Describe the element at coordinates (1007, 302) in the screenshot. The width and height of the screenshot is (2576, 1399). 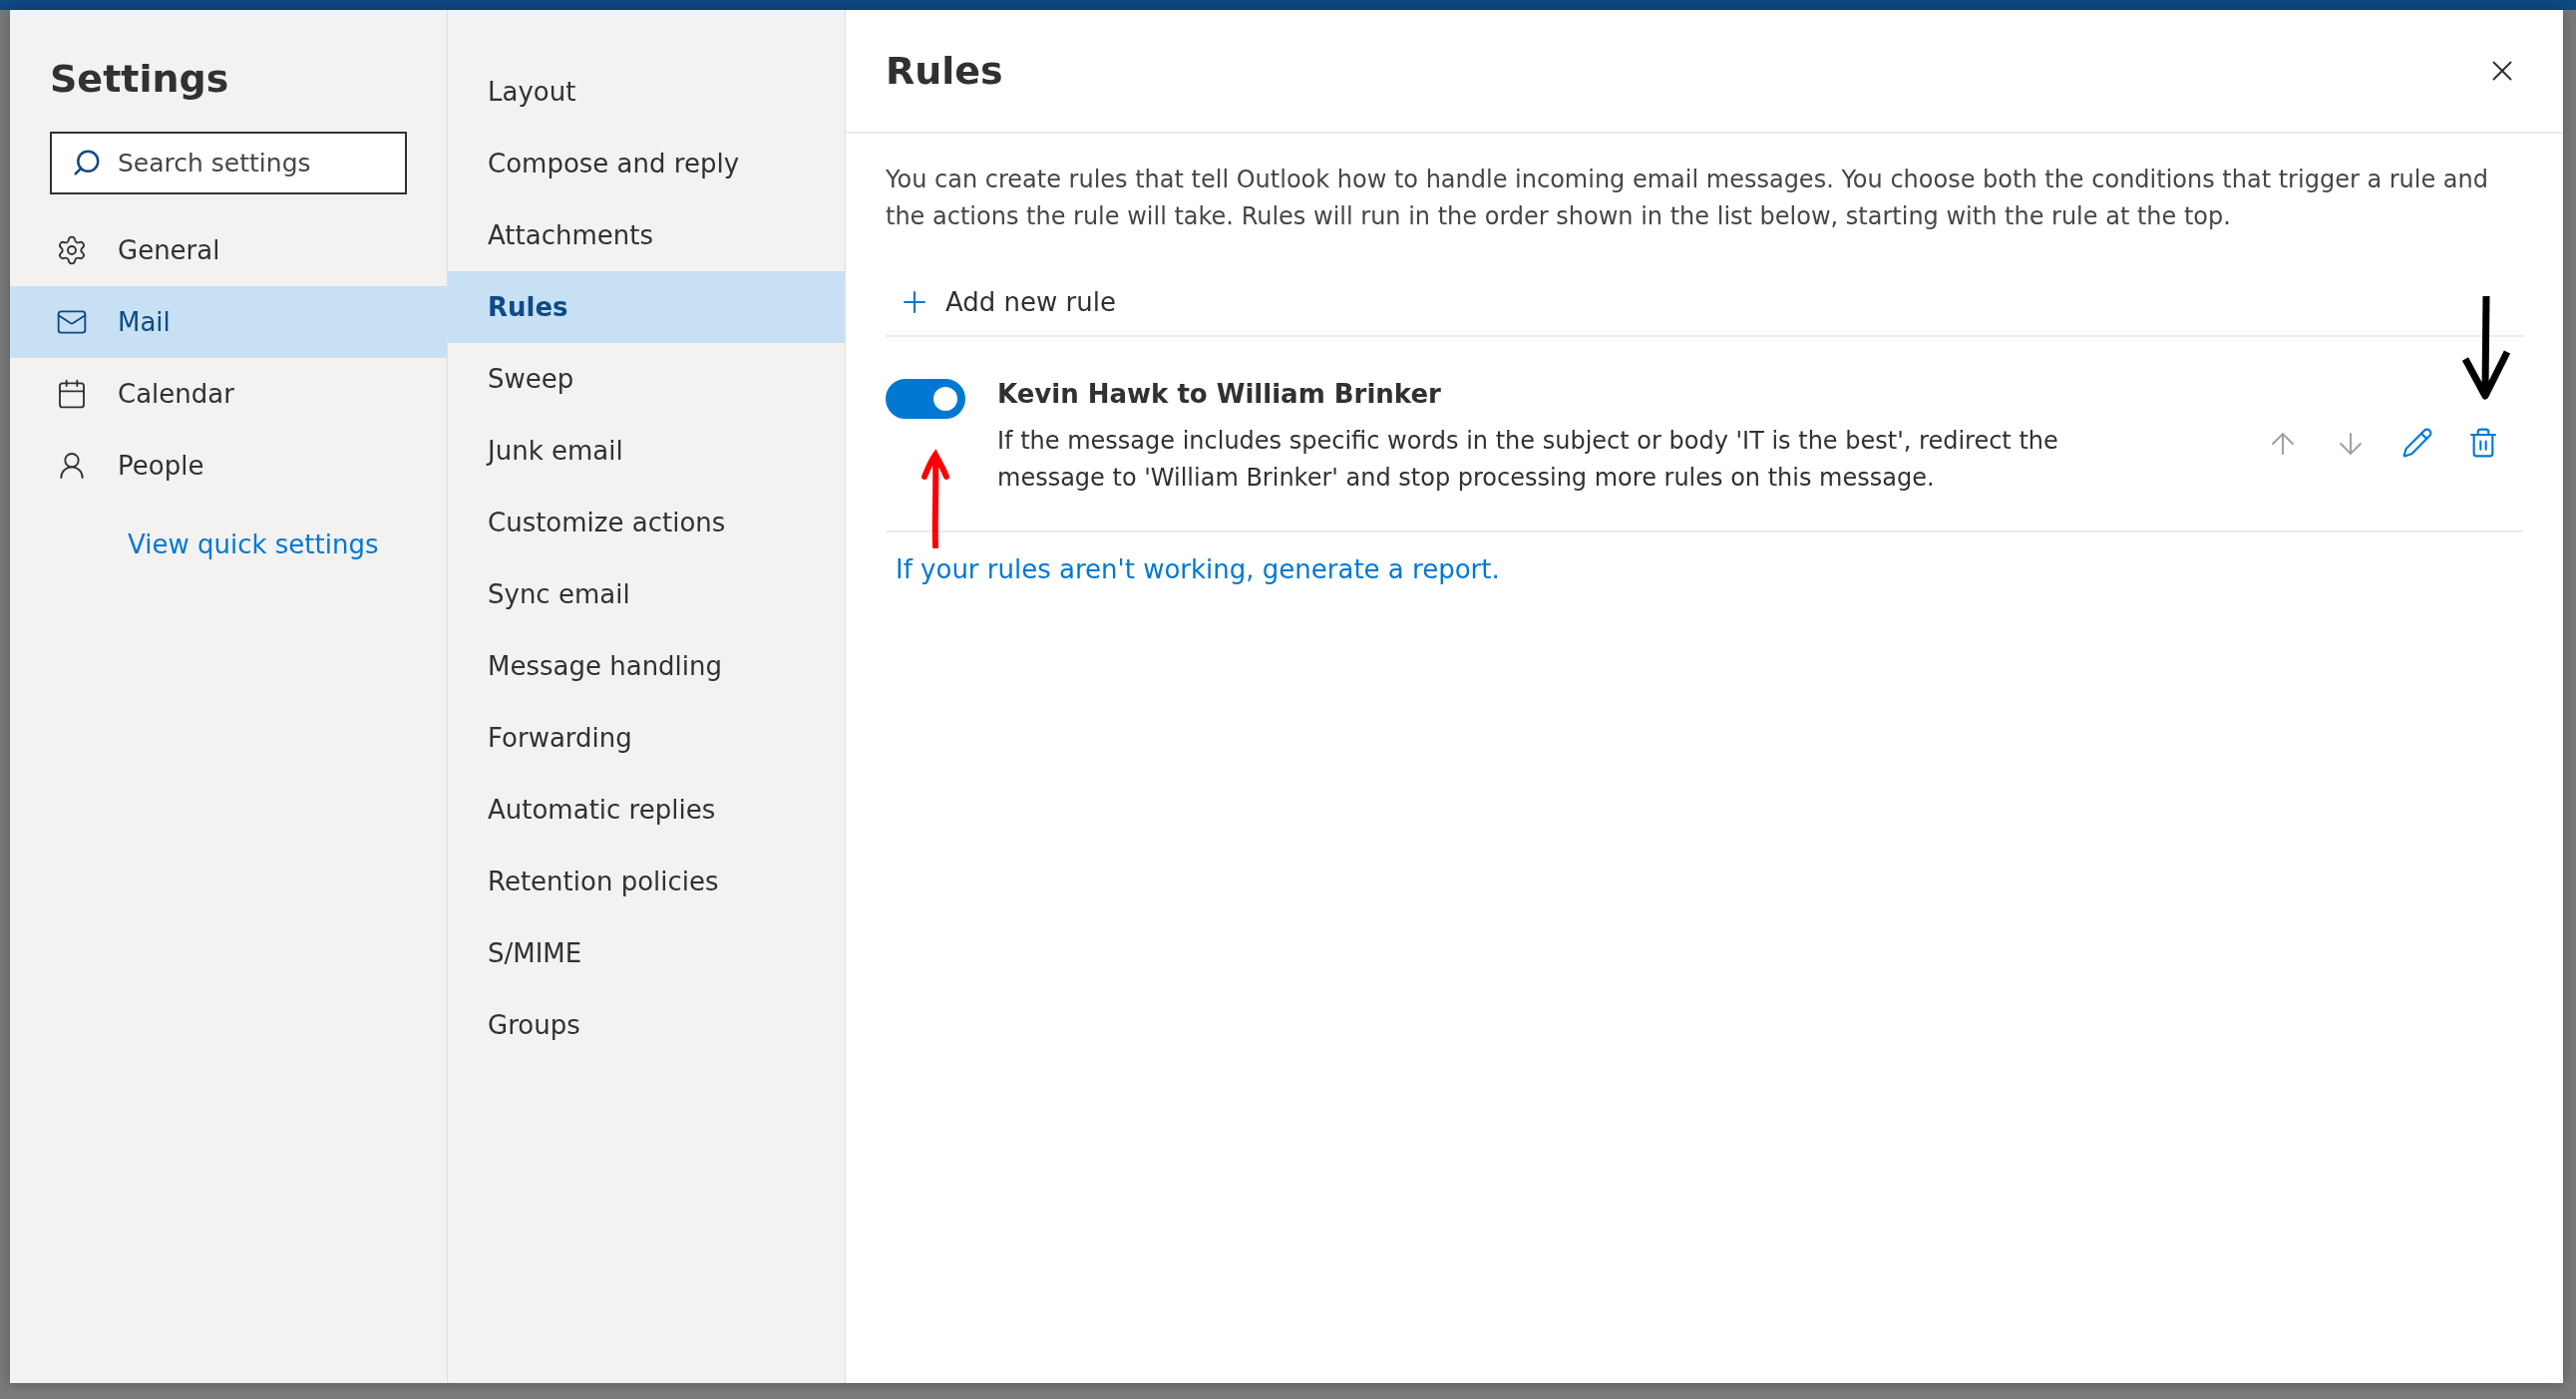
I see `add-new-rule-button: Add new rule` at that location.